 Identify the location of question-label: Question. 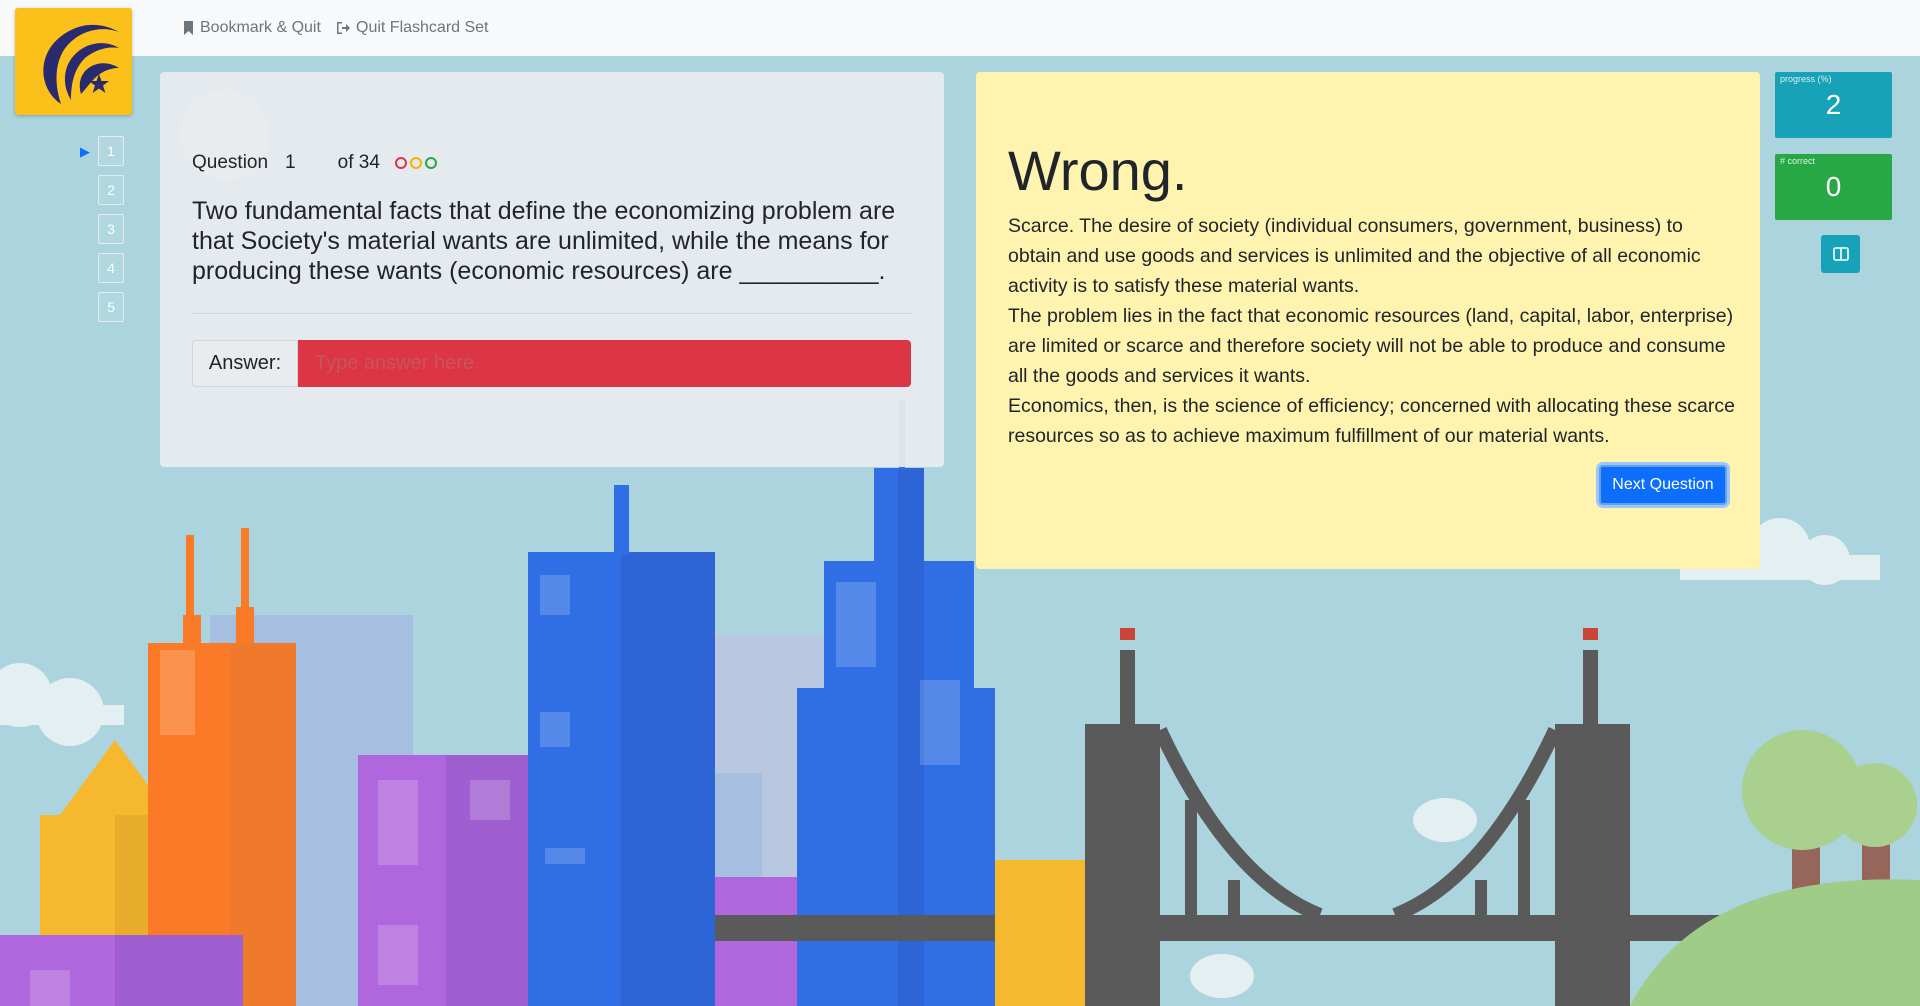
(230, 162).